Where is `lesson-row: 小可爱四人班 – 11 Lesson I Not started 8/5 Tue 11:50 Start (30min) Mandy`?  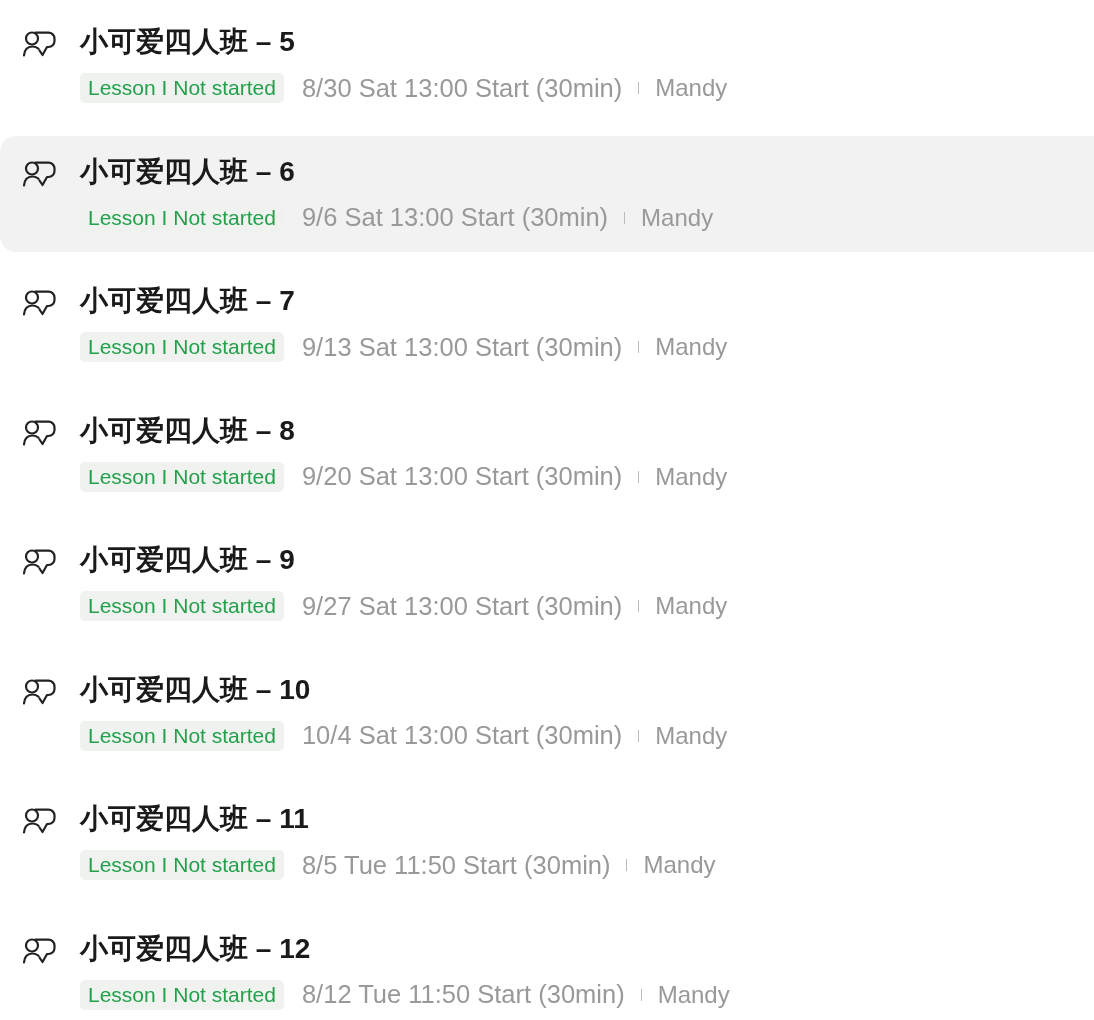 lesson-row: 小可爱四人班 – 11 Lesson I Not started 8/5 Tue 11:50 Start (30min) Mandy is located at coordinates (547, 841).